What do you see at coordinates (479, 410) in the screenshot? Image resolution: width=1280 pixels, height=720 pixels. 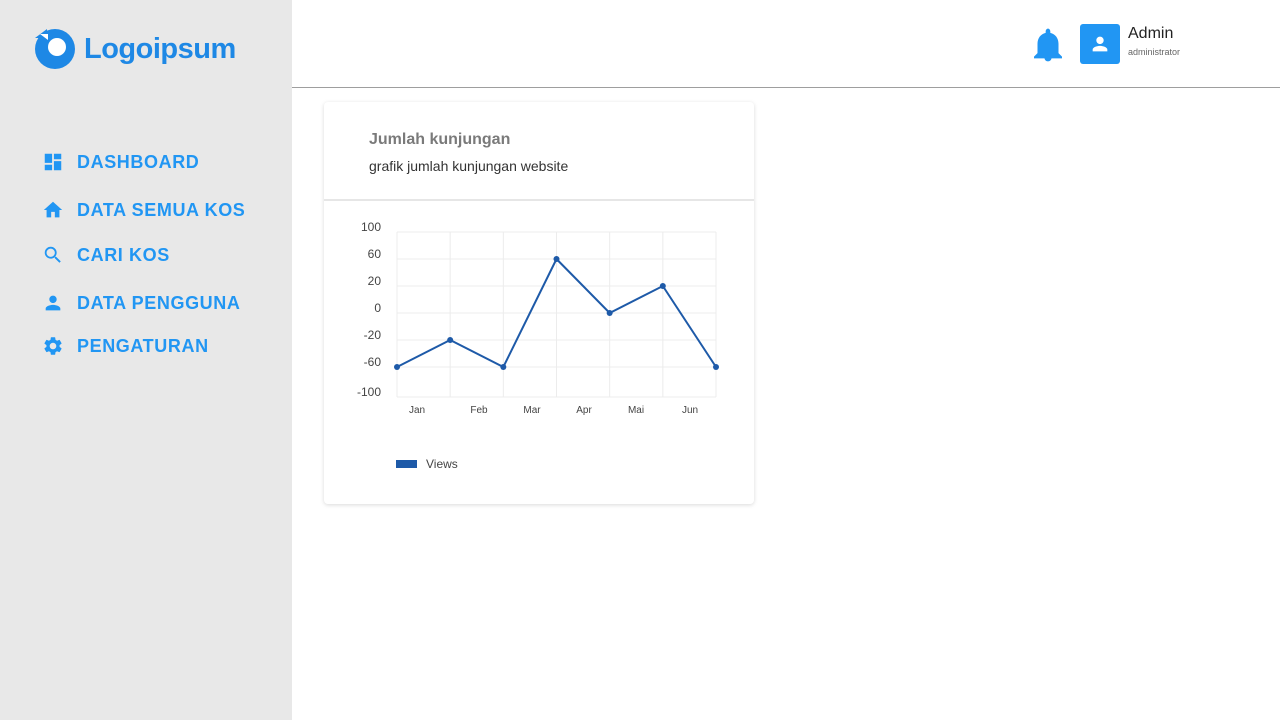 I see `x-tick-label: Feb` at bounding box center [479, 410].